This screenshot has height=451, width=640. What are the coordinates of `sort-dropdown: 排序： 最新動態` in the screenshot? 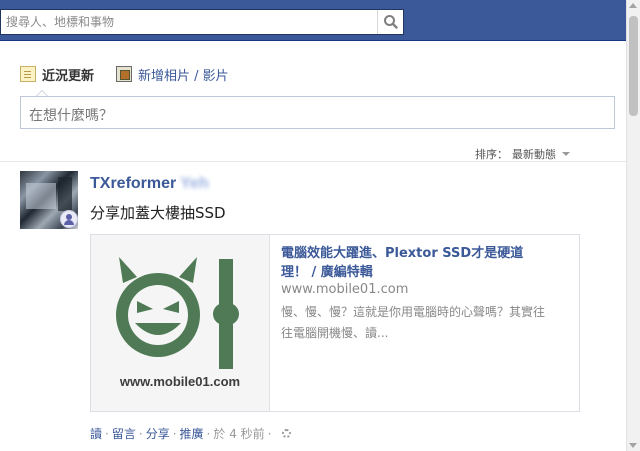 It's located at (522, 154).